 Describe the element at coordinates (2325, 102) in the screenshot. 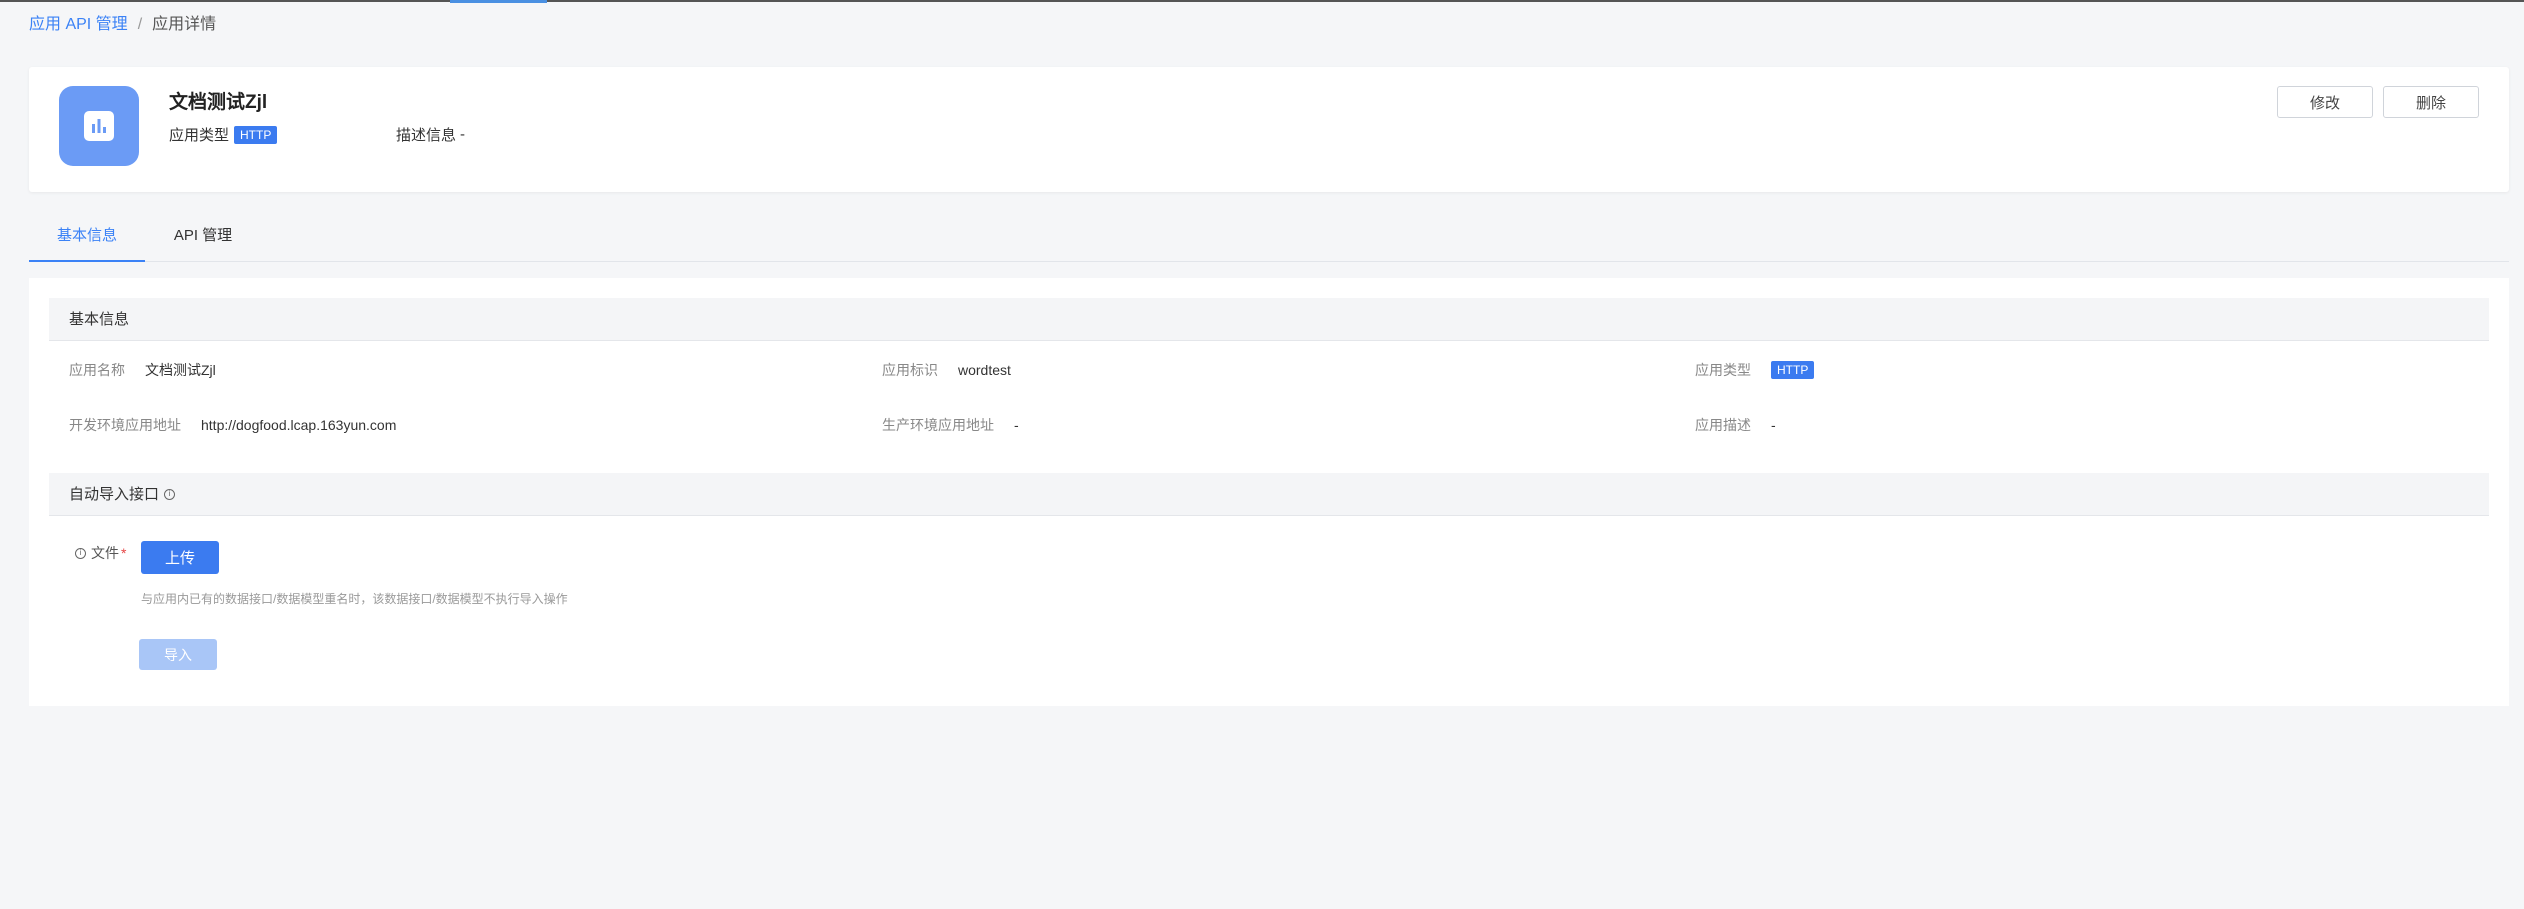

I see `edit-button: 修改` at that location.